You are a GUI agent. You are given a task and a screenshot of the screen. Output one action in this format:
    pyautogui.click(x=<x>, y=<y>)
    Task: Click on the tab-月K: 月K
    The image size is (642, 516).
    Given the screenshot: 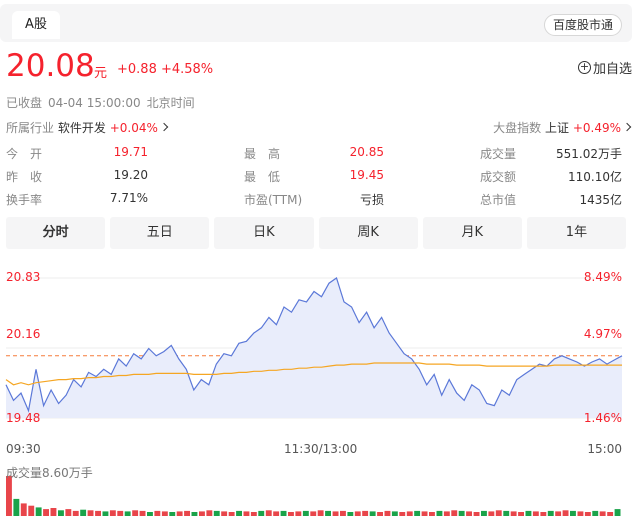 What is the action you would take?
    pyautogui.click(x=472, y=233)
    